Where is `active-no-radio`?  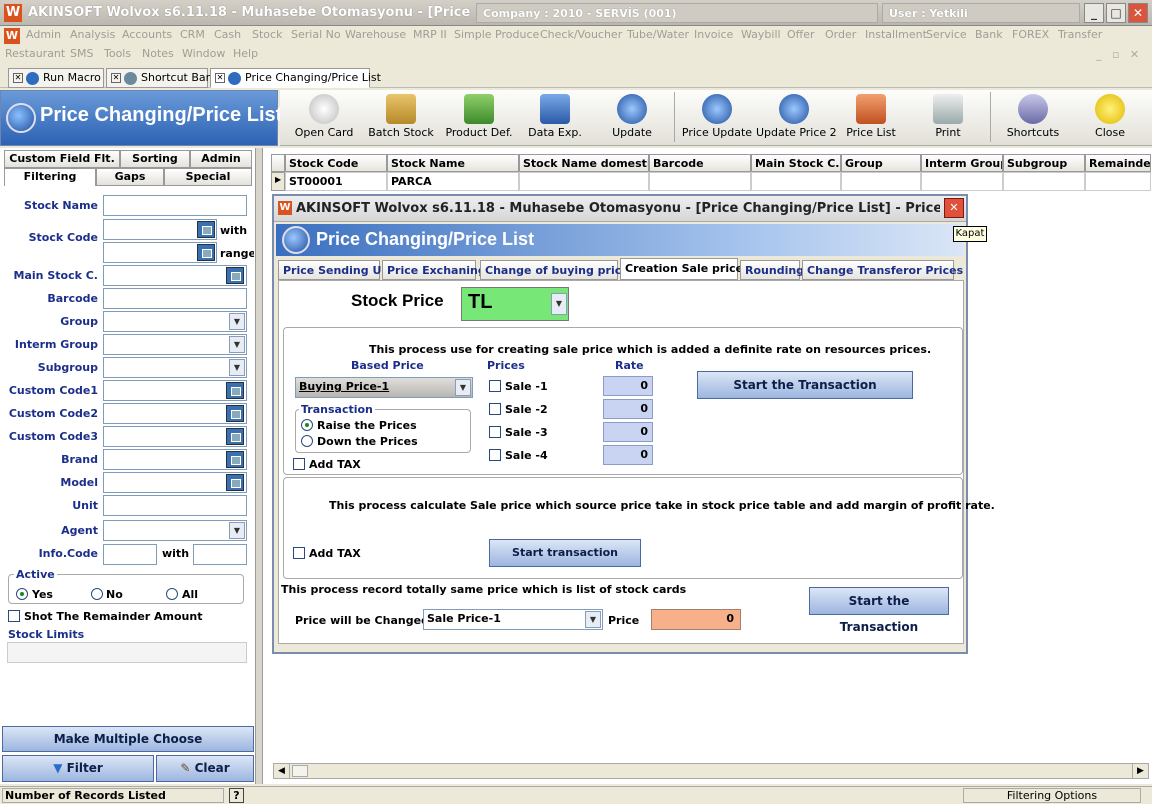
active-no-radio is located at coordinates (97, 594).